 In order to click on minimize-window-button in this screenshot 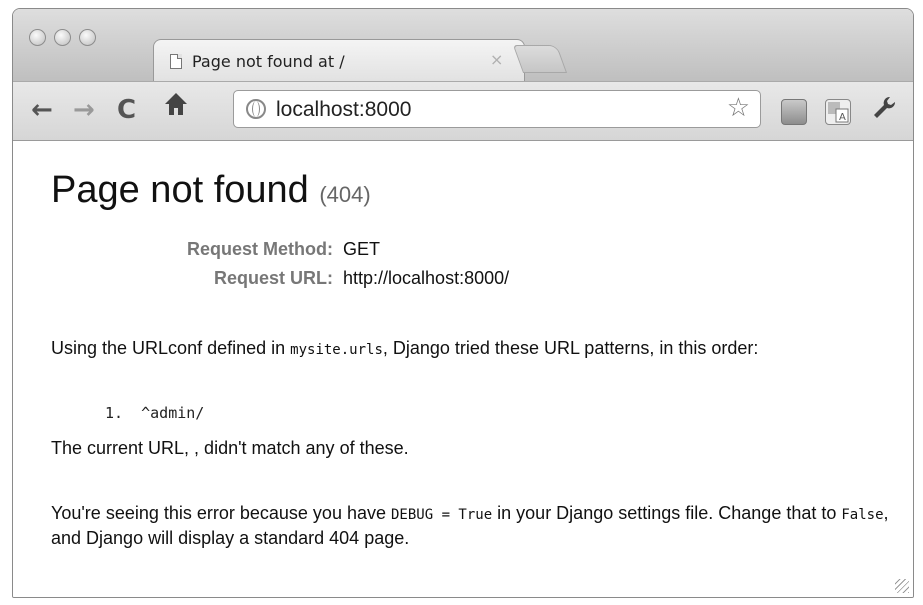, I will do `click(62, 37)`.